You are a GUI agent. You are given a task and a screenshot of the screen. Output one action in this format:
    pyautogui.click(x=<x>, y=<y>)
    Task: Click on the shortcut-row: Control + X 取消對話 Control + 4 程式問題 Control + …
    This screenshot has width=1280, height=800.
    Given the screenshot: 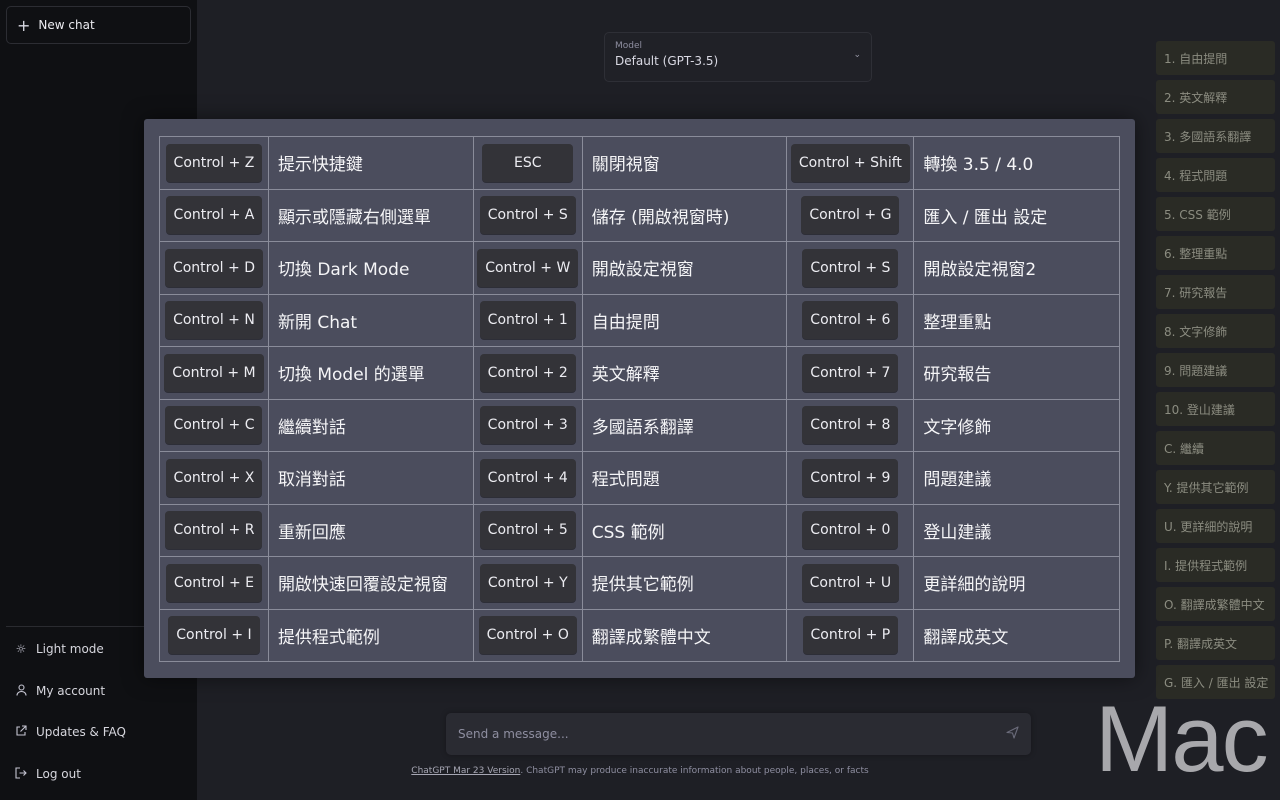 What is the action you would take?
    pyautogui.click(x=639, y=478)
    